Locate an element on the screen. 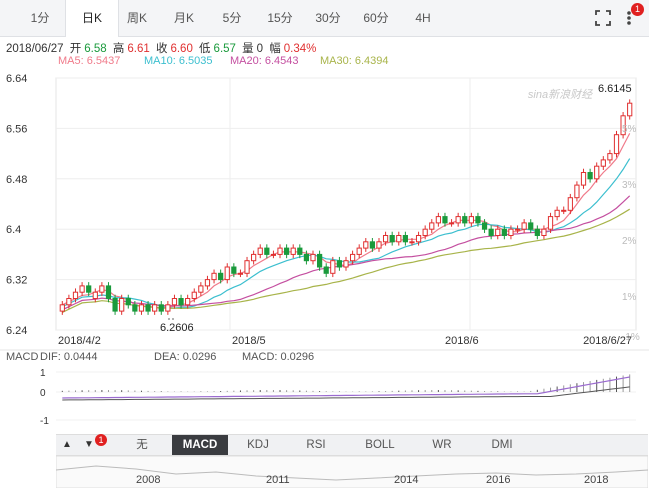  macd-value: MACD: 0.0296 is located at coordinates (278, 357).